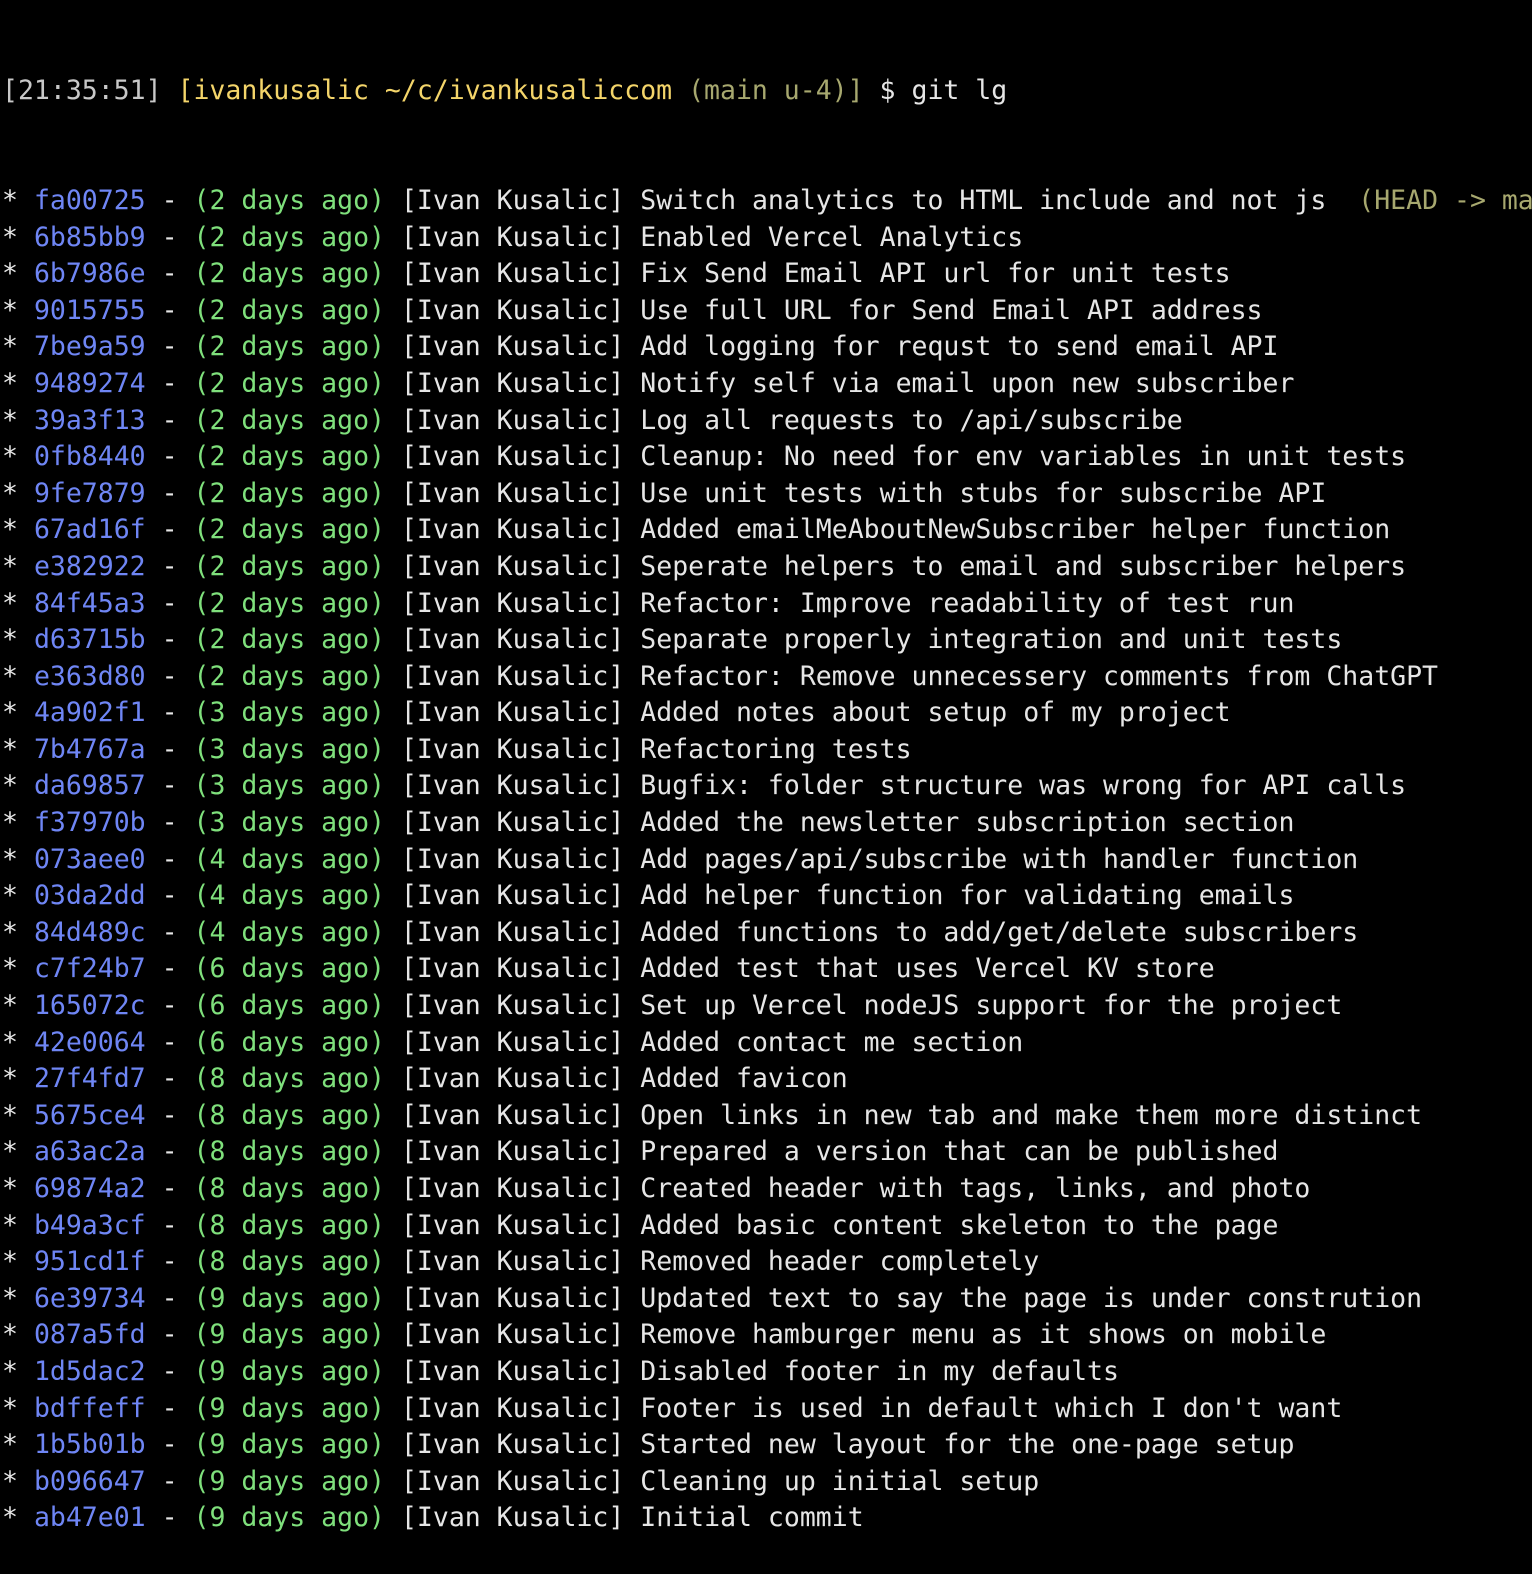  Describe the element at coordinates (90, 1151) in the screenshot. I see `commit-hash: a63ac2a` at that location.